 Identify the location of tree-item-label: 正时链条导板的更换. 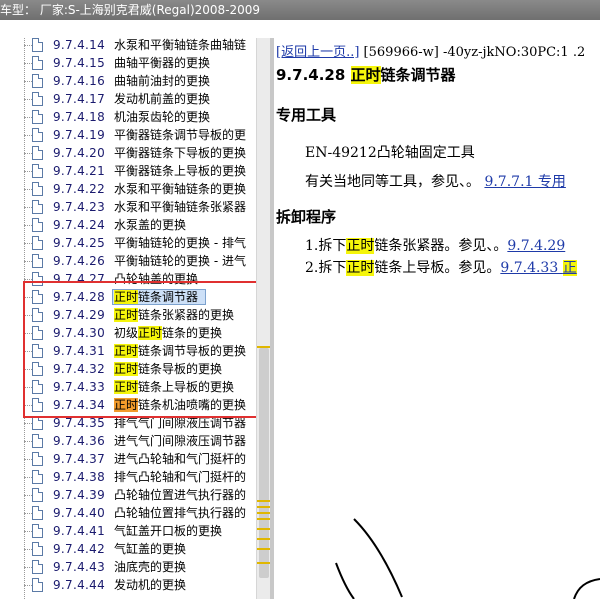
(168, 369).